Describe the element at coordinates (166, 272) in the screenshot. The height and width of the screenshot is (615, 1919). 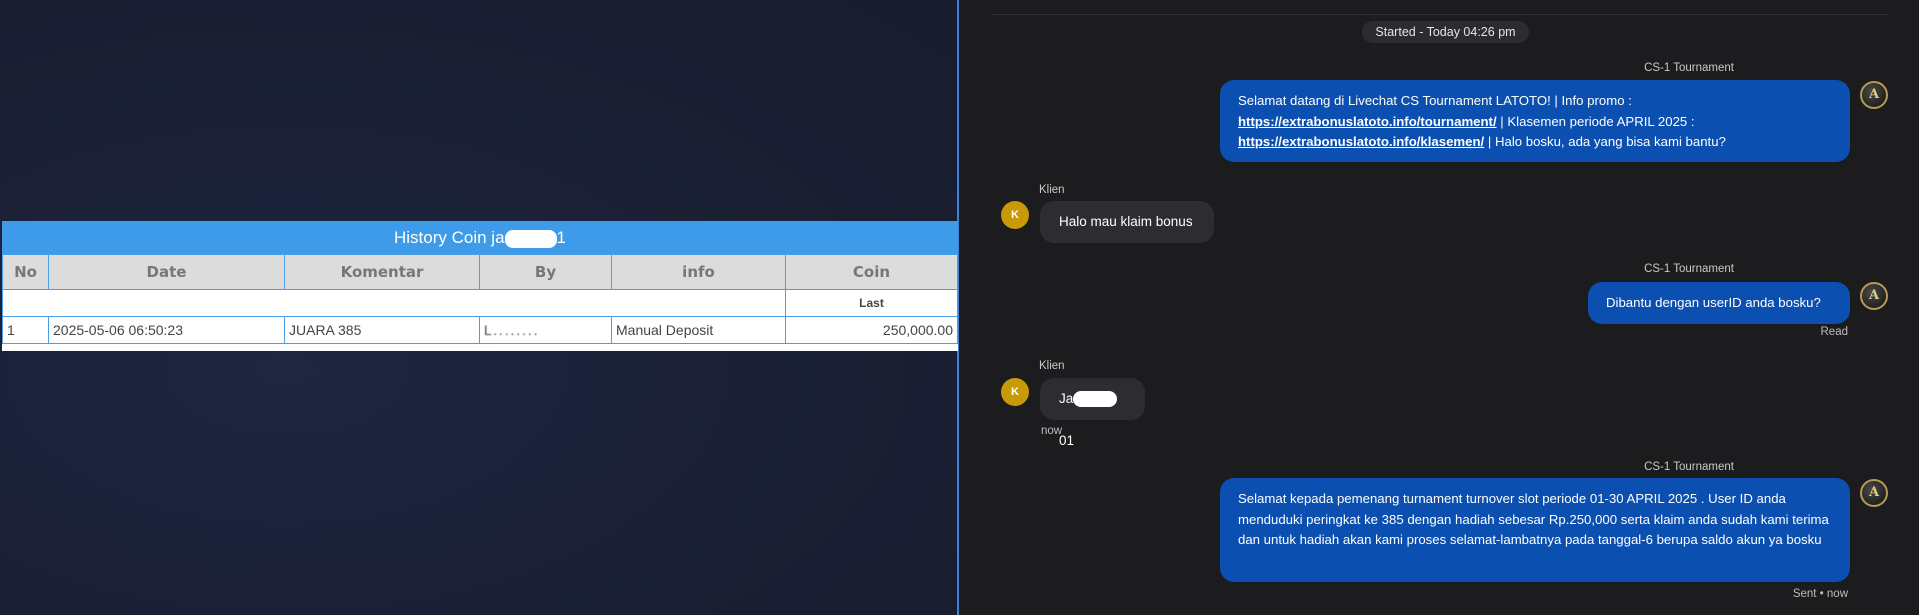
I see `header-date: Date` at that location.